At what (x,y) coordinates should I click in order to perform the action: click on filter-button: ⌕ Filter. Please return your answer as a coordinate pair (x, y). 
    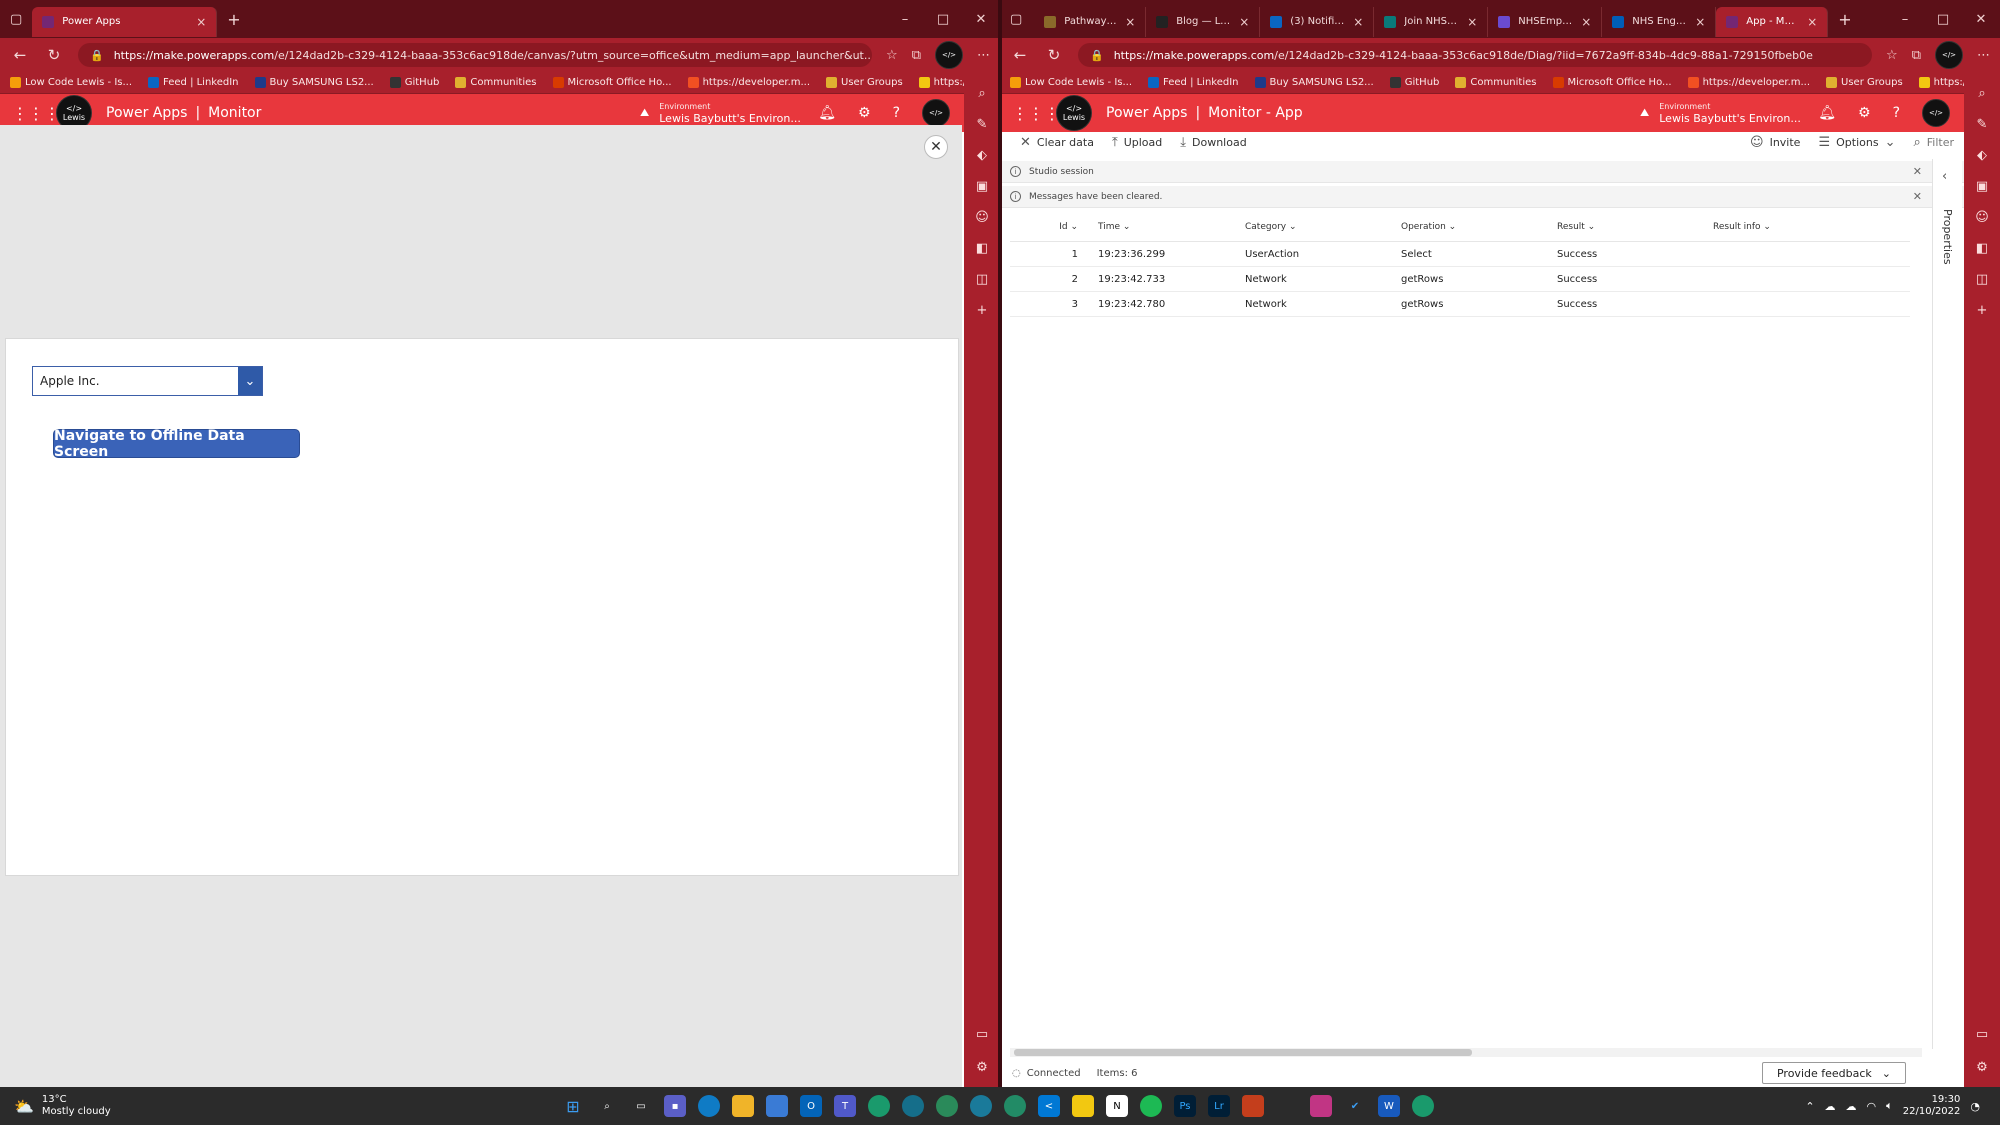
    Looking at the image, I should click on (1933, 142).